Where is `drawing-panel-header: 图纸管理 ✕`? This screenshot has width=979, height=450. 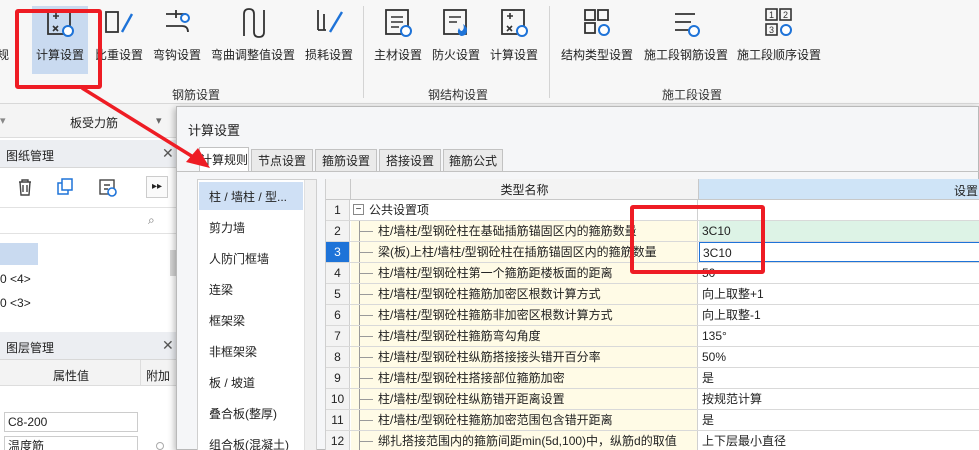 drawing-panel-header: 图纸管理 ✕ is located at coordinates (90, 154).